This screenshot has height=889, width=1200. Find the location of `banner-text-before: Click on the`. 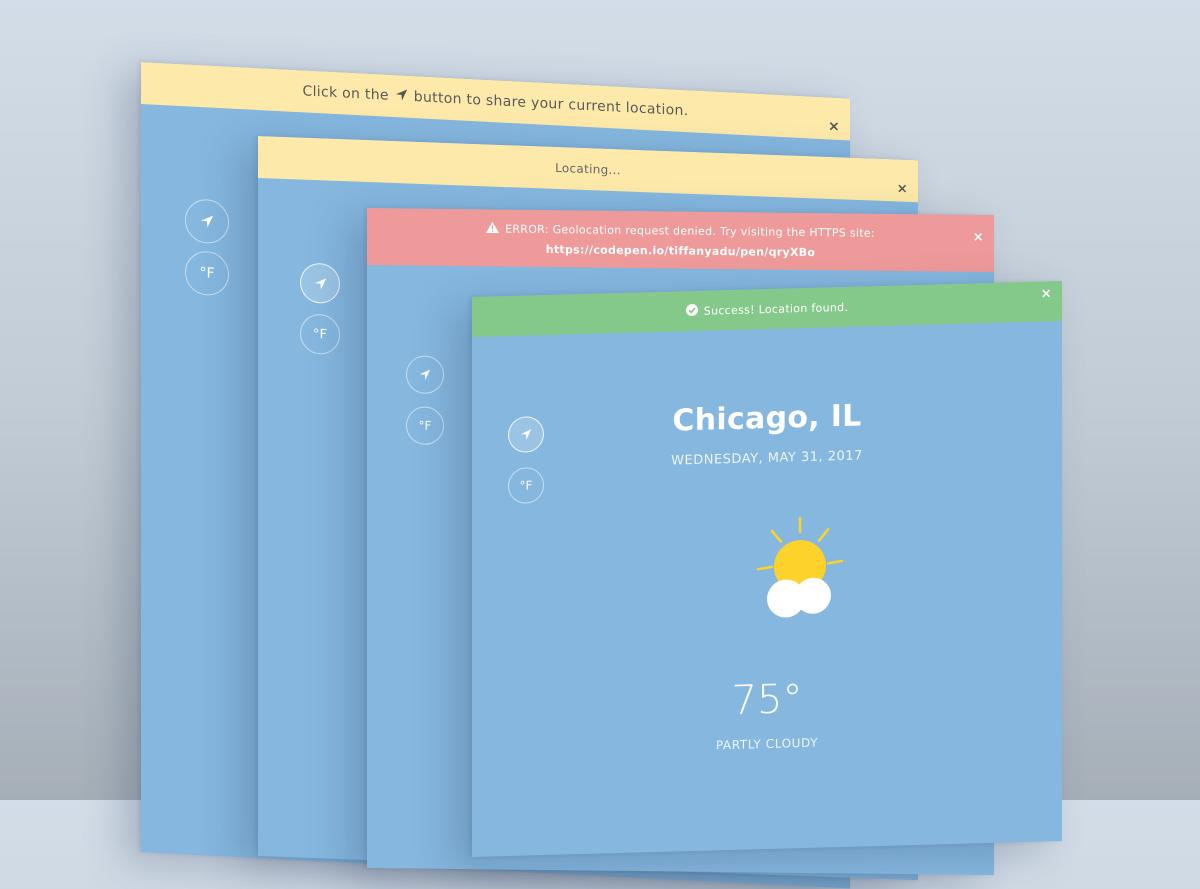

banner-text-before: Click on the is located at coordinates (345, 93).